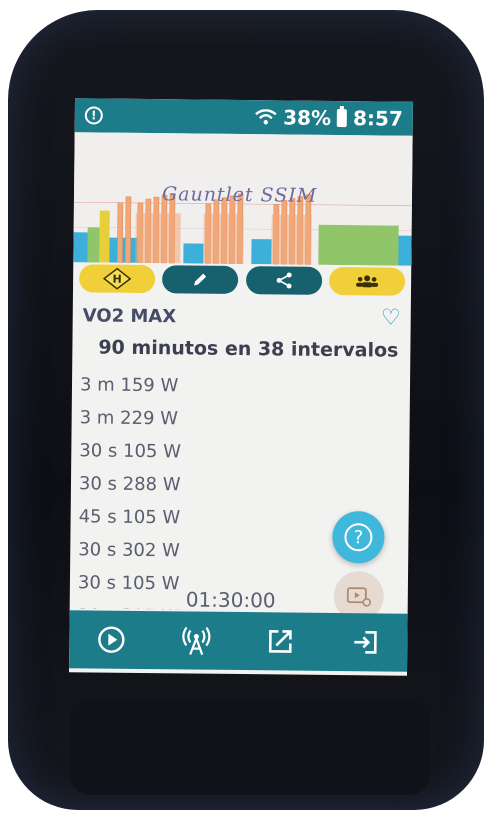 The height and width of the screenshot is (819, 500). Describe the element at coordinates (93, 115) in the screenshot. I see `alert-icon: !` at that location.